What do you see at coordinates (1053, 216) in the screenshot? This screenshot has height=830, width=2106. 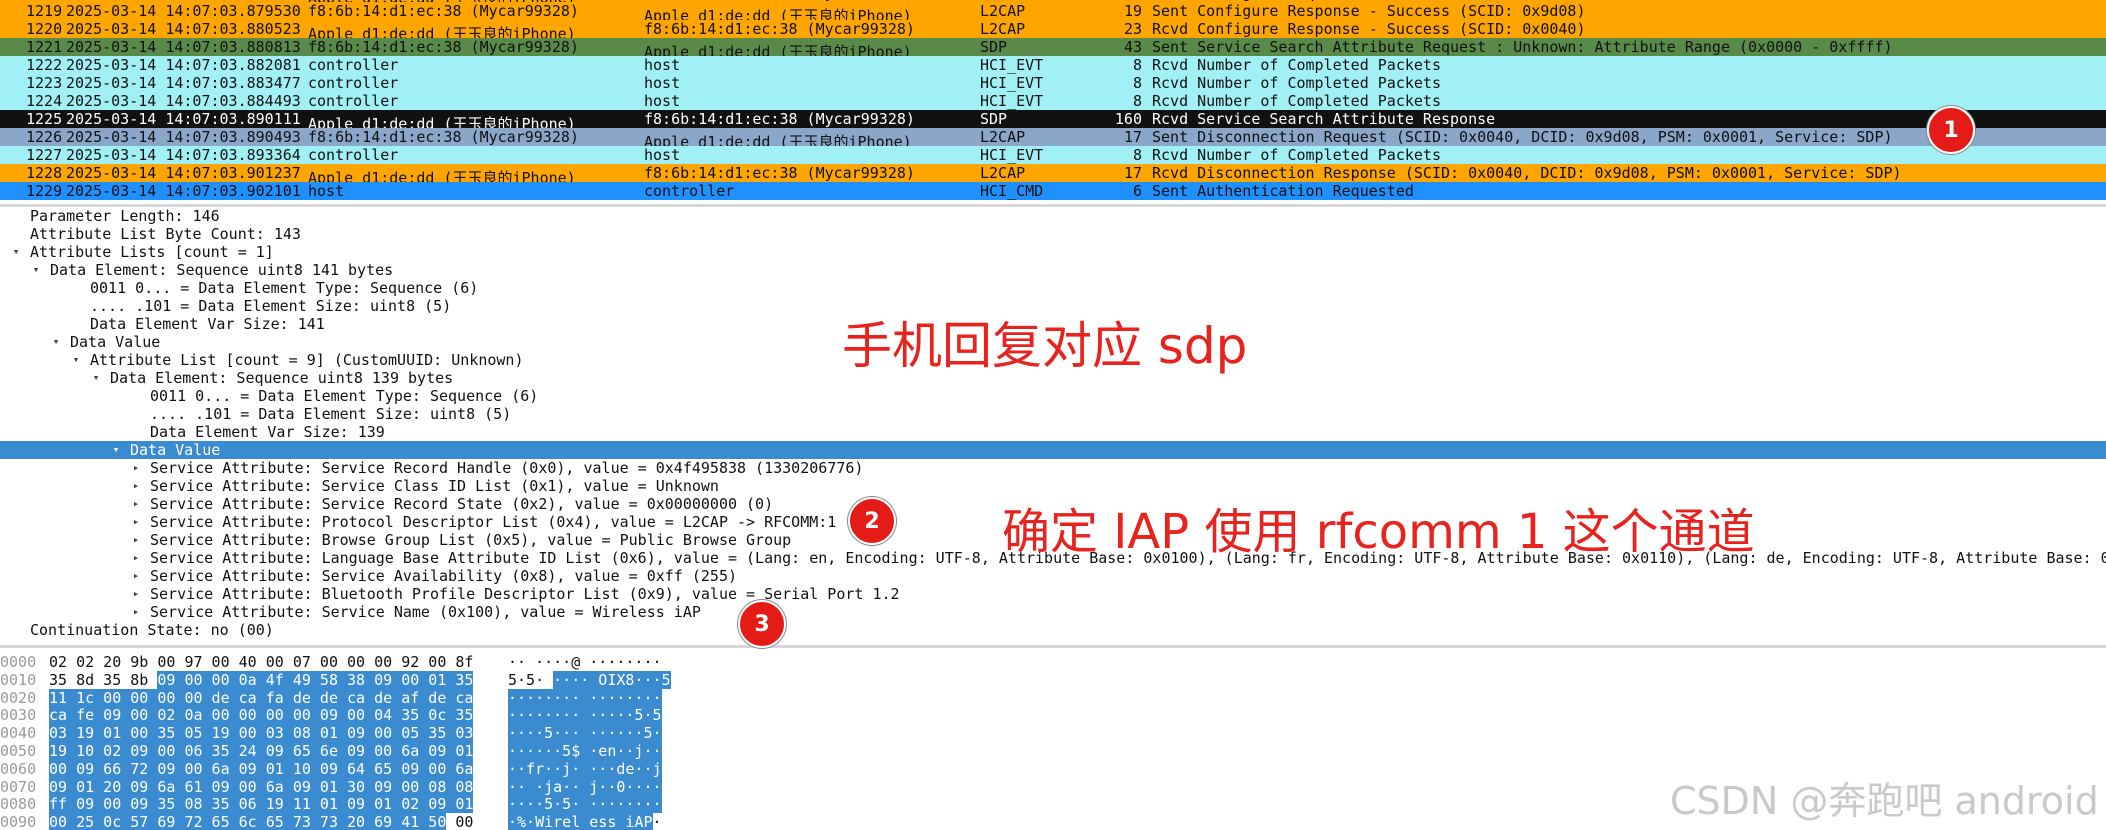 I see `detail-tree-item: Parameter Length: 146` at bounding box center [1053, 216].